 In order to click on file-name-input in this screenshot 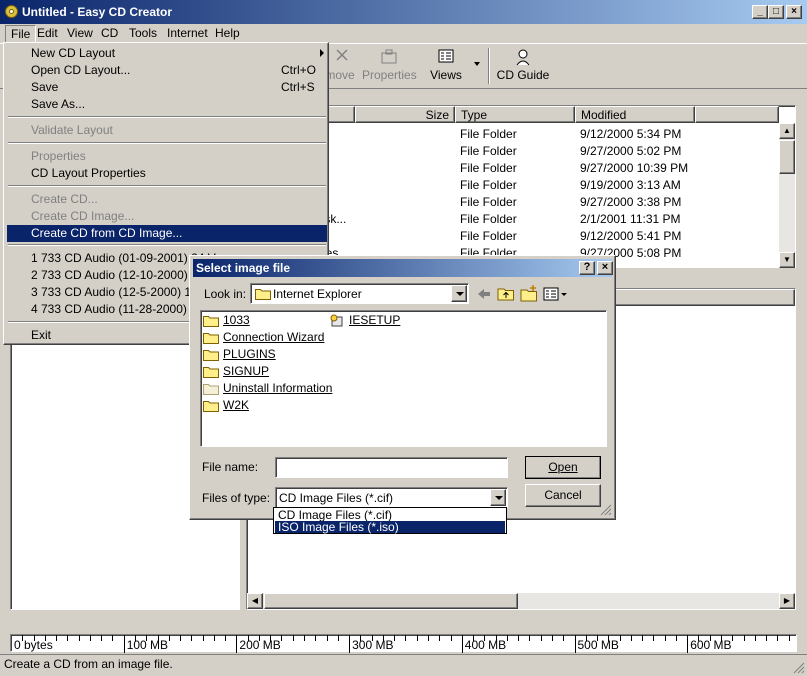, I will do `click(391, 467)`.